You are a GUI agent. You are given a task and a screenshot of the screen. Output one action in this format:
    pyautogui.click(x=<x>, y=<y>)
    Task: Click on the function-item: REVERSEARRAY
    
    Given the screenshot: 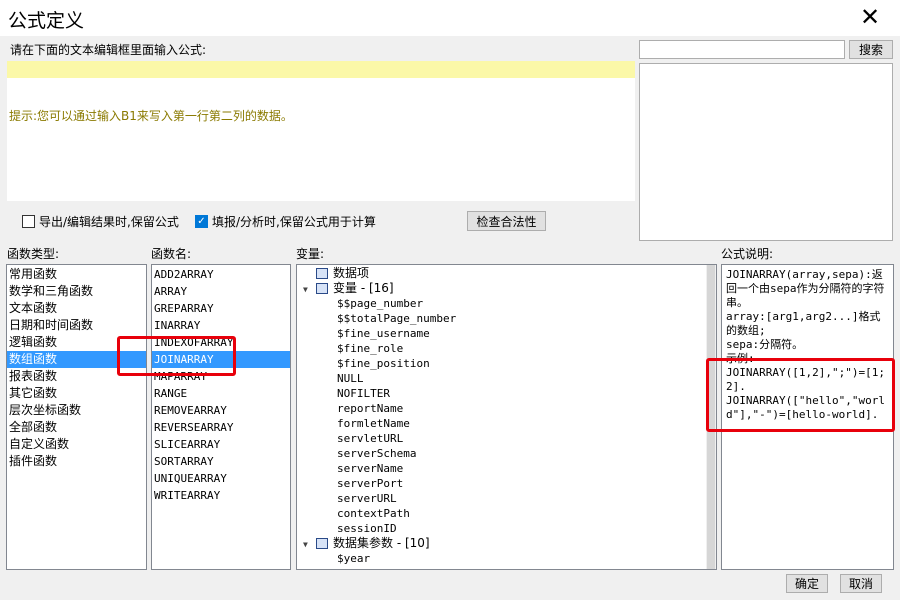 What is the action you would take?
    pyautogui.click(x=221, y=427)
    